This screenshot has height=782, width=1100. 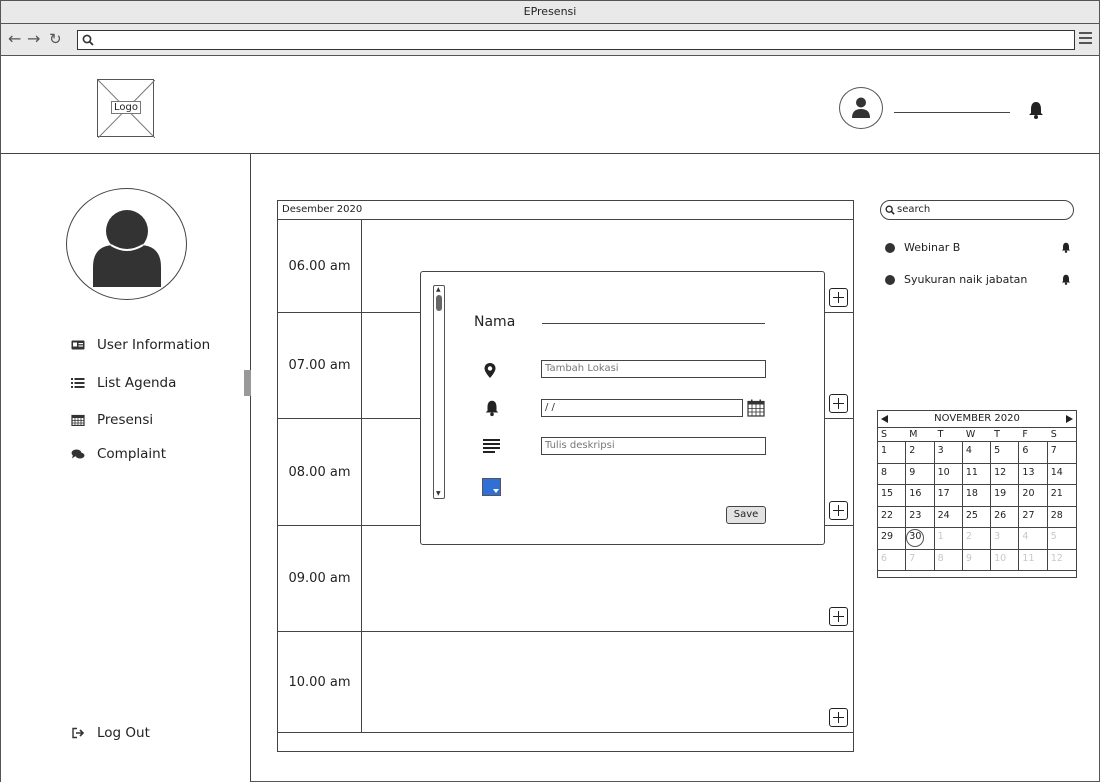 What do you see at coordinates (892, 539) in the screenshot?
I see `calendar-day: 29` at bounding box center [892, 539].